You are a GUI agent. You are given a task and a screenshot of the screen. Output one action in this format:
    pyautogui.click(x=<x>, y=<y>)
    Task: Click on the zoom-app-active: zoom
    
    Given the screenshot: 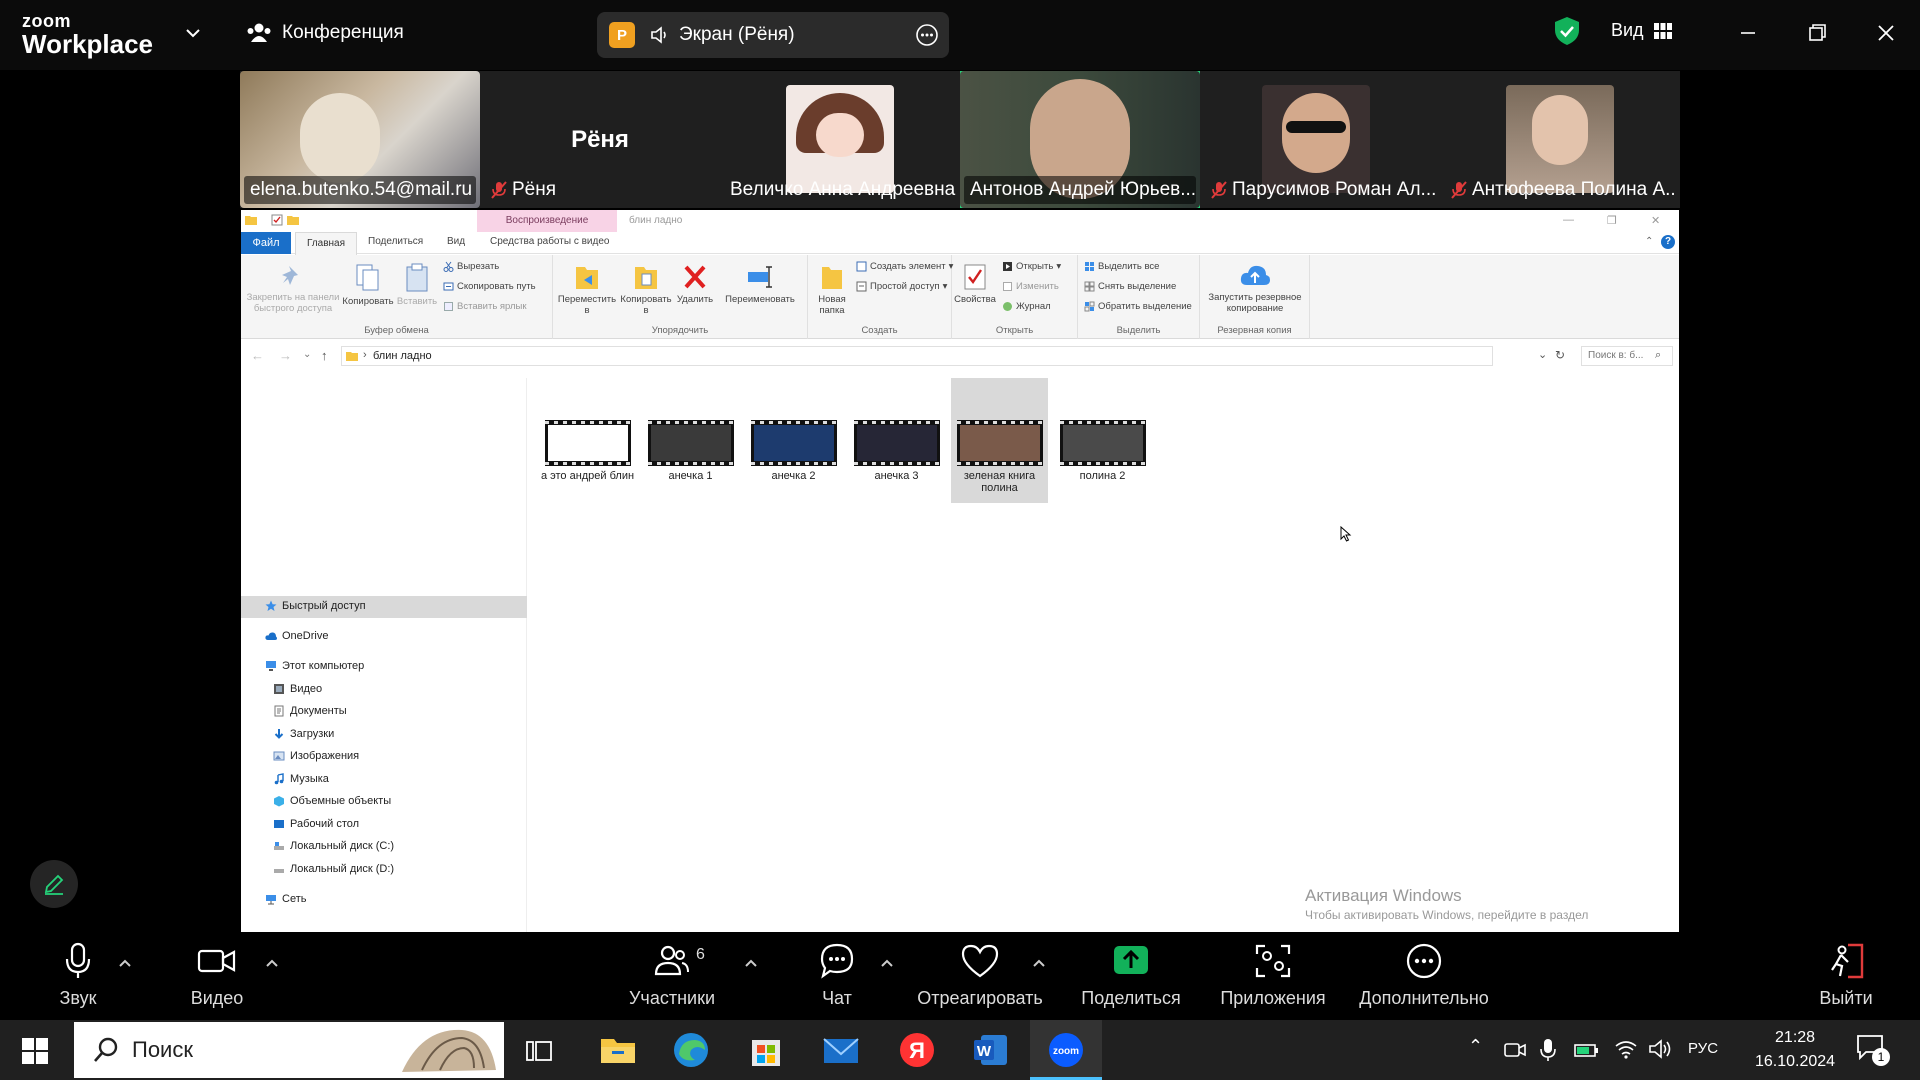 What is the action you would take?
    pyautogui.click(x=1066, y=1050)
    